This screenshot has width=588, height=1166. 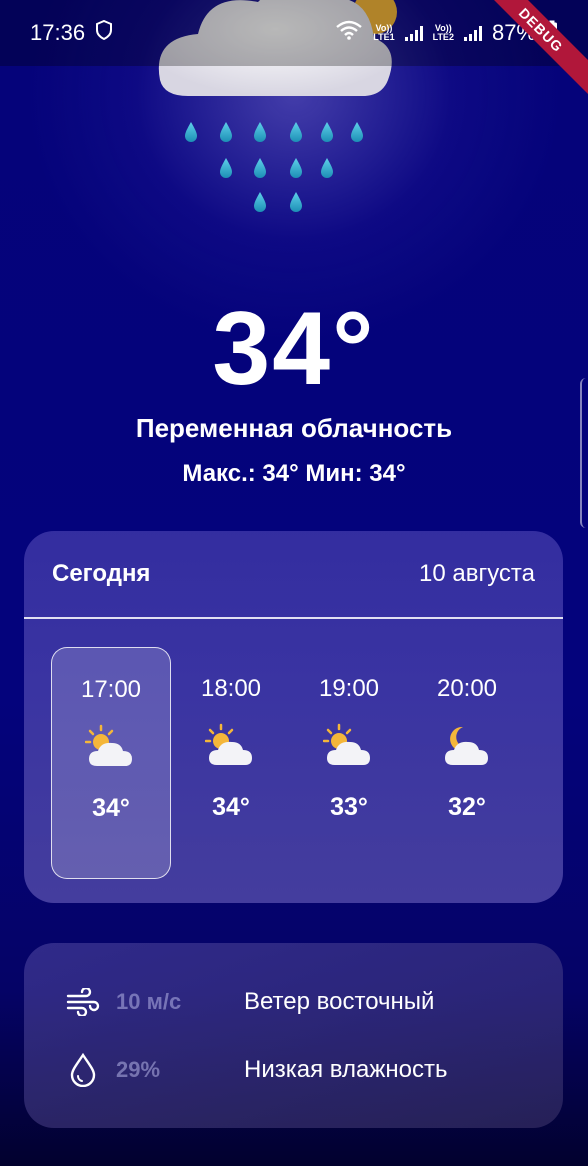 What do you see at coordinates (294, 473) in the screenshot?
I see `max-min-temperature: Макс.: 34° Мин: 34°` at bounding box center [294, 473].